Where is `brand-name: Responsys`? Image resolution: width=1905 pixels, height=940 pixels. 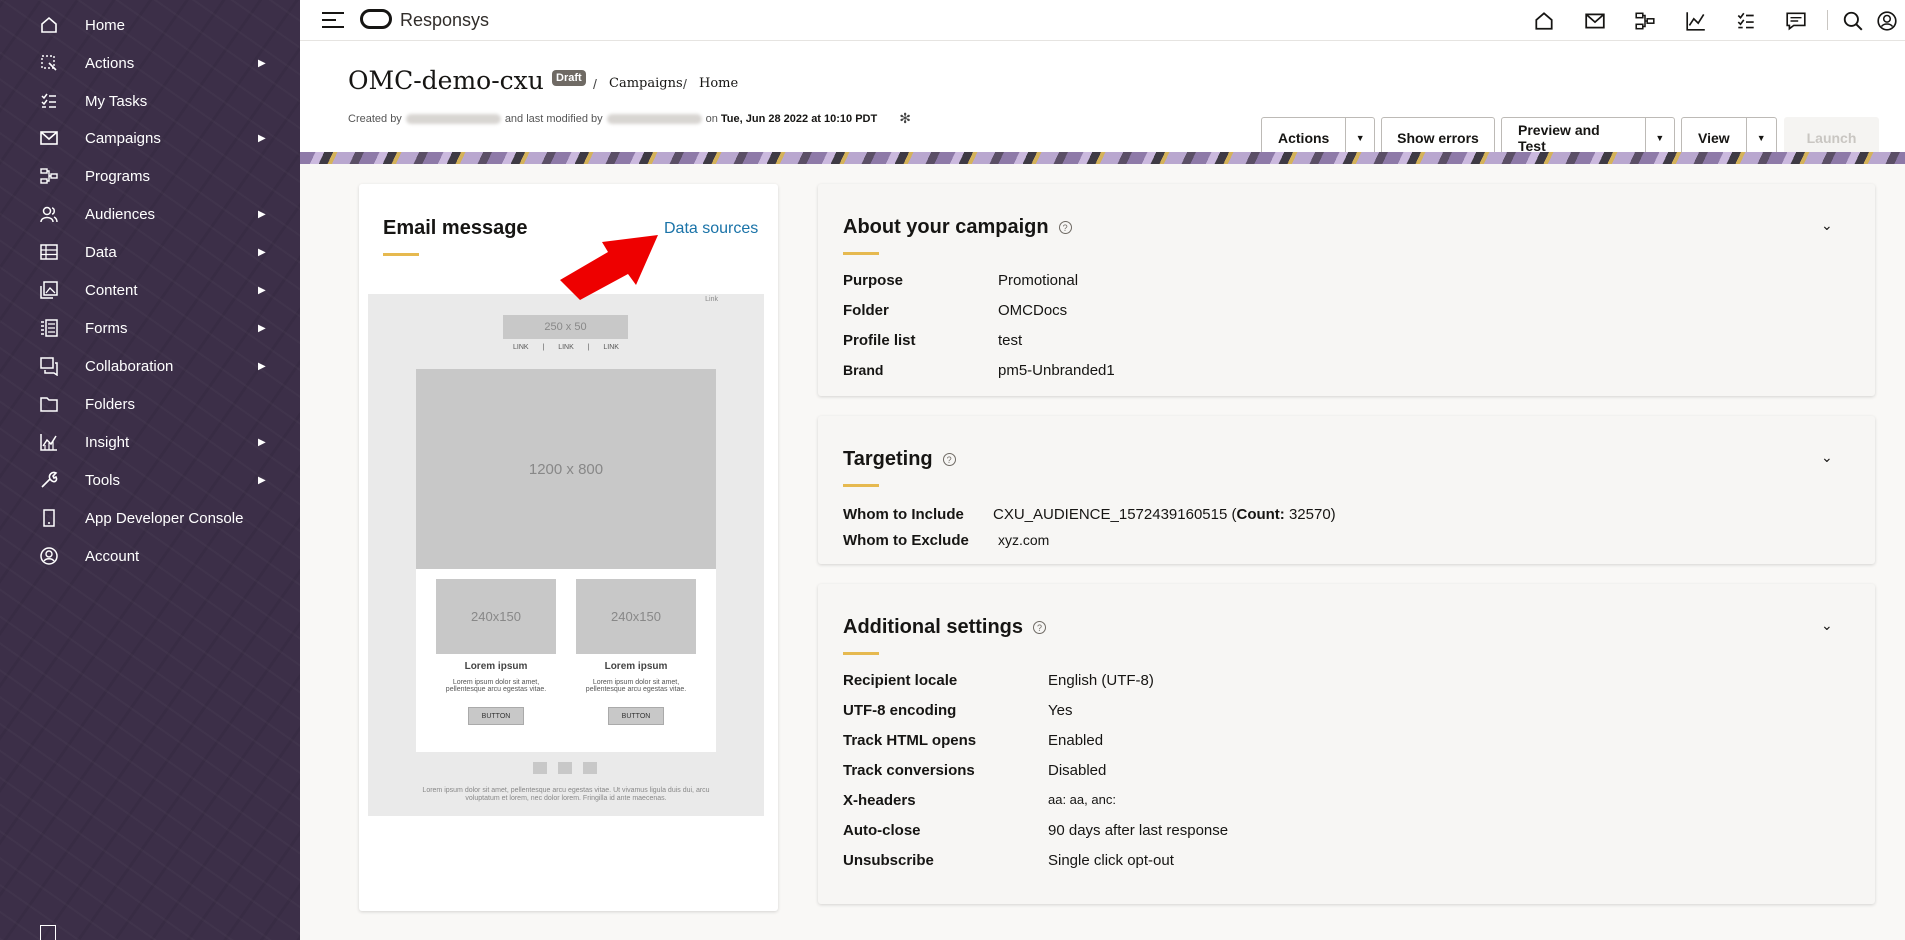
brand-name: Responsys is located at coordinates (445, 20).